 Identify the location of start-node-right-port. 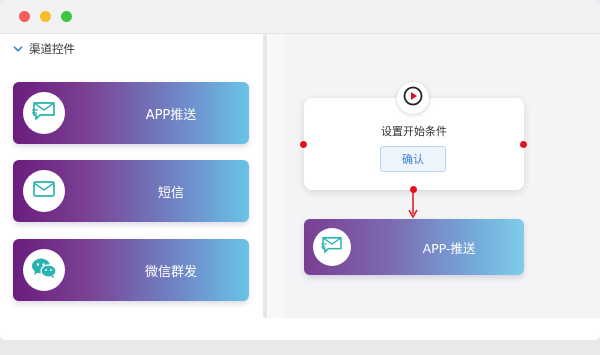
(523, 144).